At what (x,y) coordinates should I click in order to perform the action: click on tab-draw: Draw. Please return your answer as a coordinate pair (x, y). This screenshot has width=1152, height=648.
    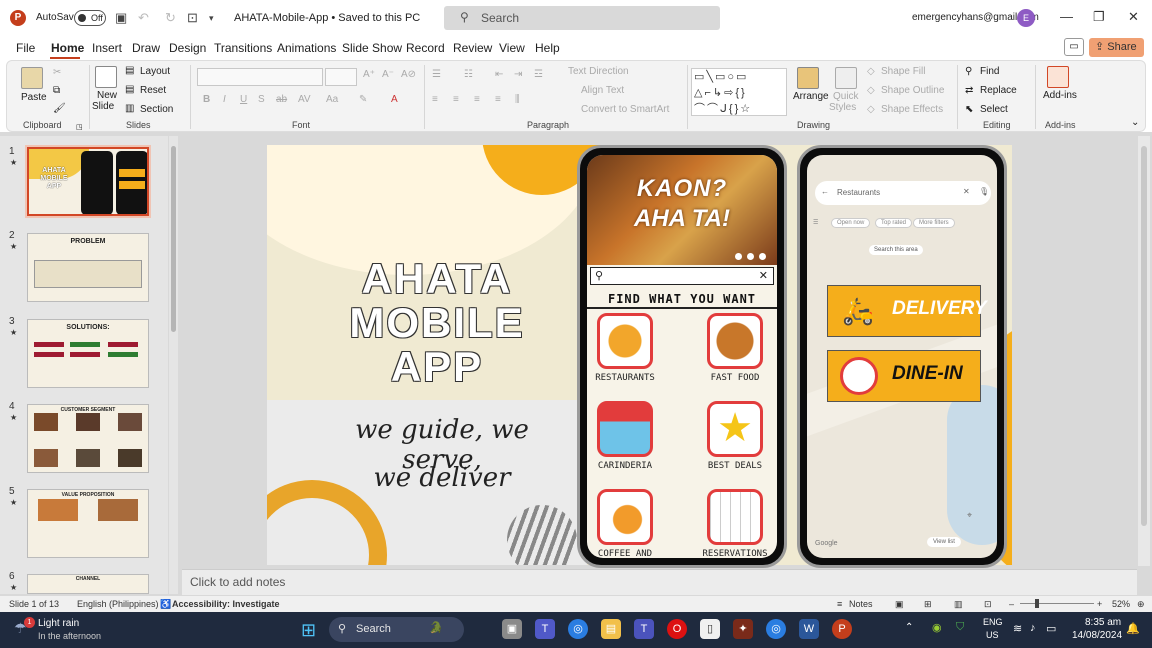
    Looking at the image, I should click on (146, 48).